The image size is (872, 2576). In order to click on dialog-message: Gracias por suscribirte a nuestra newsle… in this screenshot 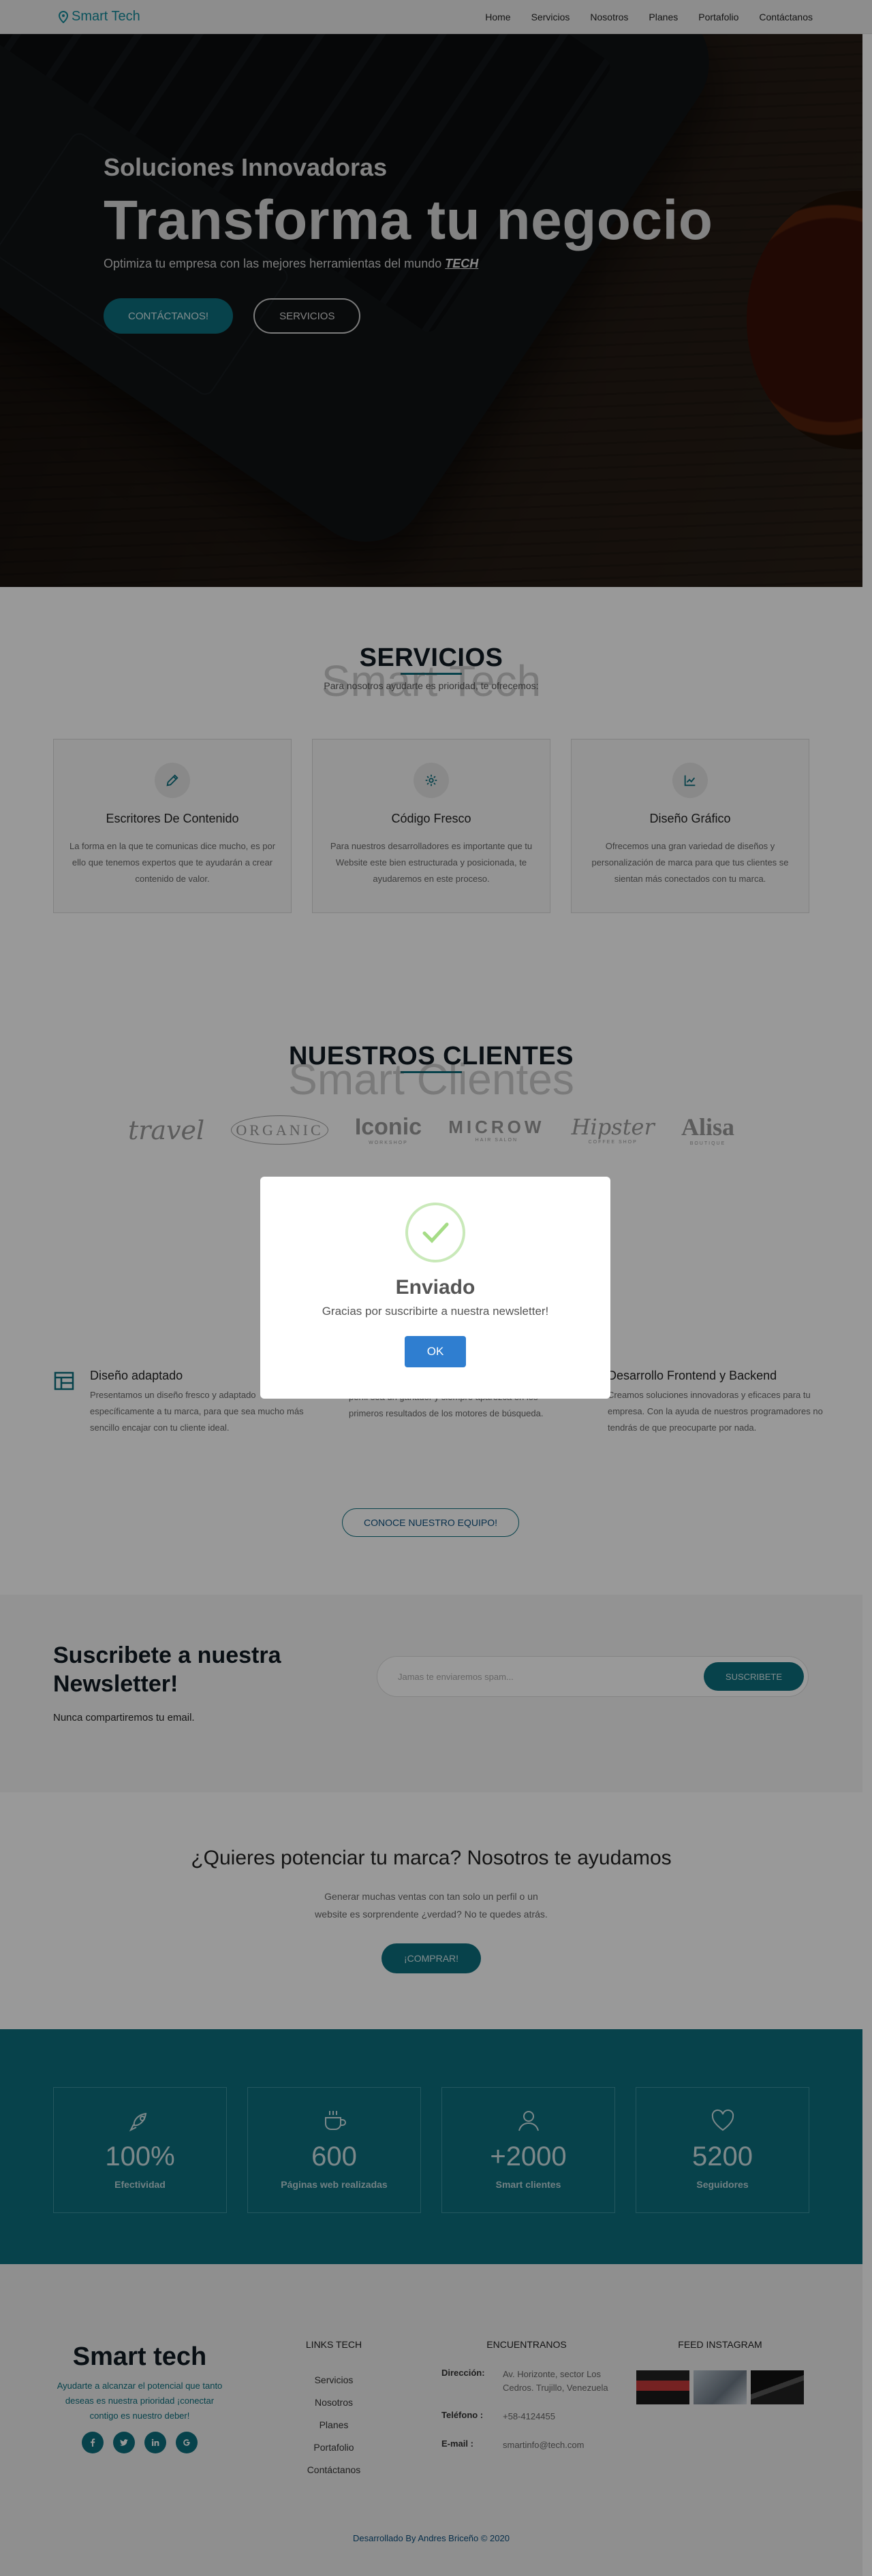, I will do `click(435, 1311)`.